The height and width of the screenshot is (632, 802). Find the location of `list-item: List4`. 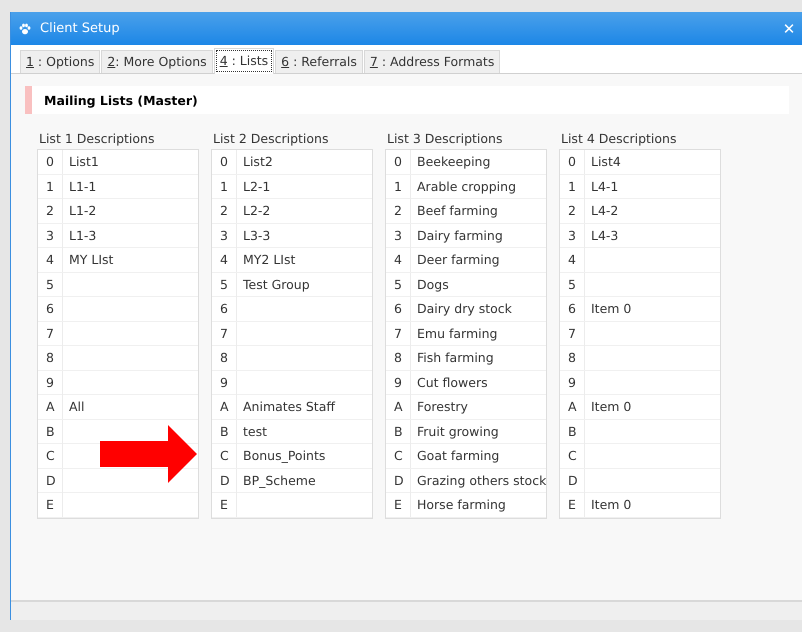

list-item: List4 is located at coordinates (606, 161).